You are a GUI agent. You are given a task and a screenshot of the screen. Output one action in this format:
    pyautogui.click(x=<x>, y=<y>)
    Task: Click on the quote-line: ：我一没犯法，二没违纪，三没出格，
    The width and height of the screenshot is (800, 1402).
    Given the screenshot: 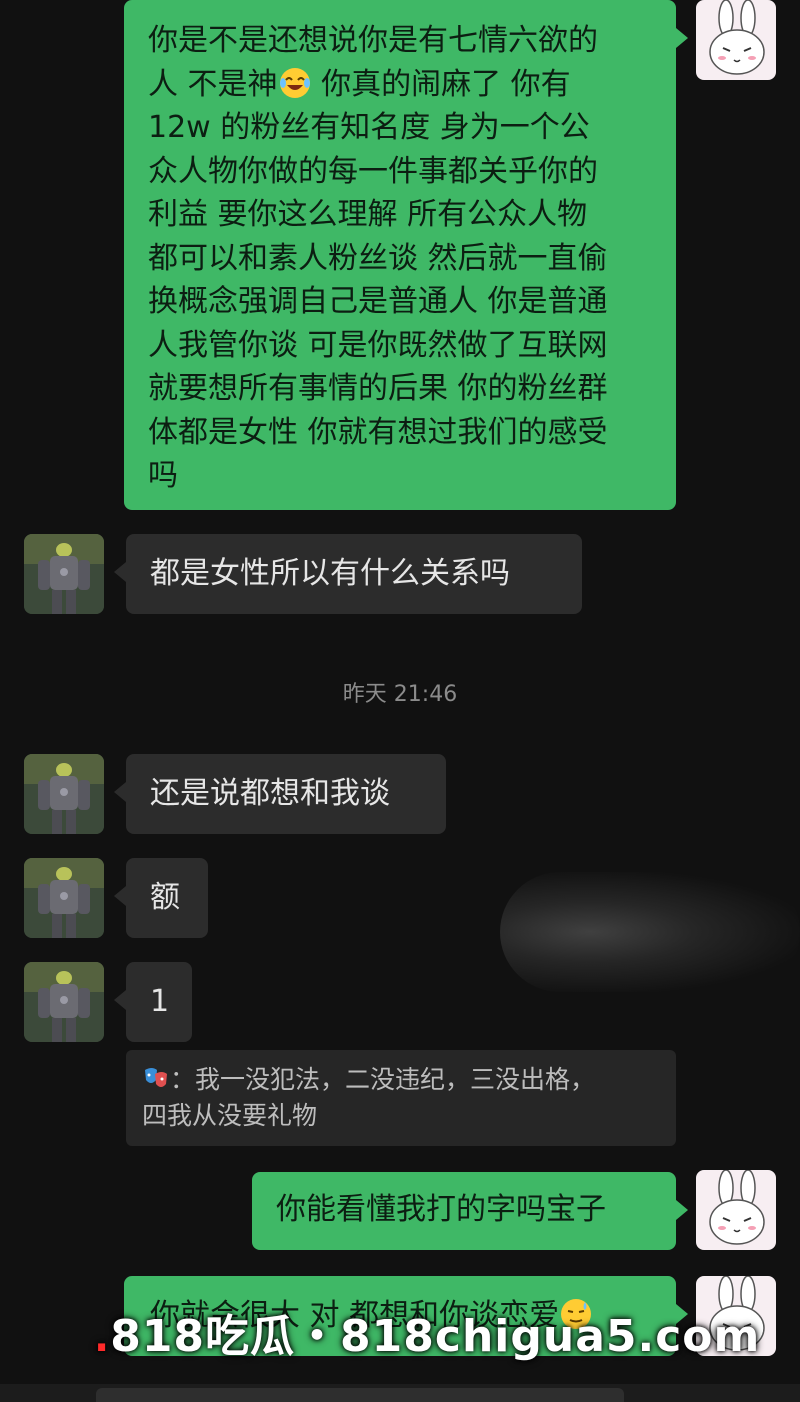 What is the action you would take?
    pyautogui.click(x=401, y=1080)
    